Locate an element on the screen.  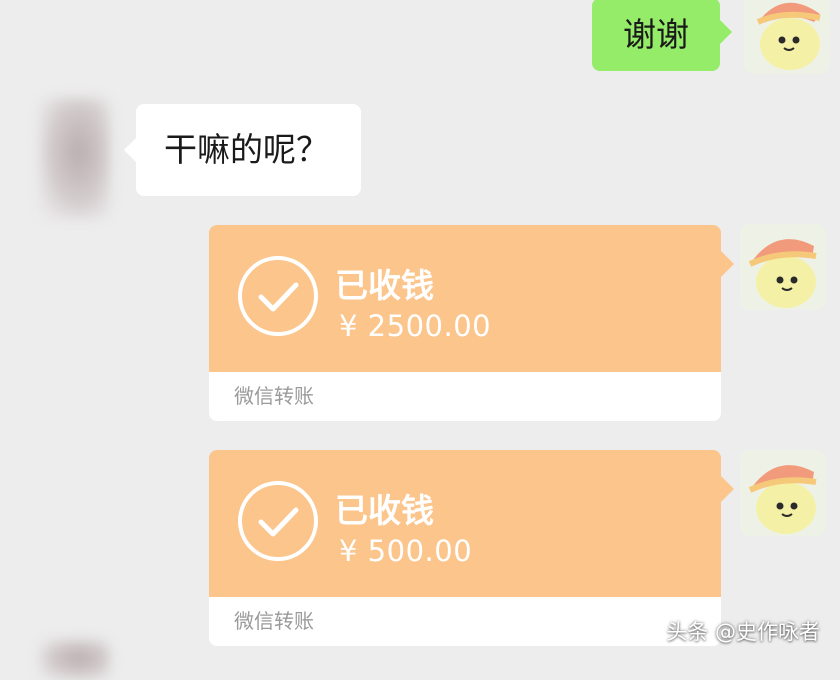
transfer-amount: ¥ 500.00 is located at coordinates (406, 551).